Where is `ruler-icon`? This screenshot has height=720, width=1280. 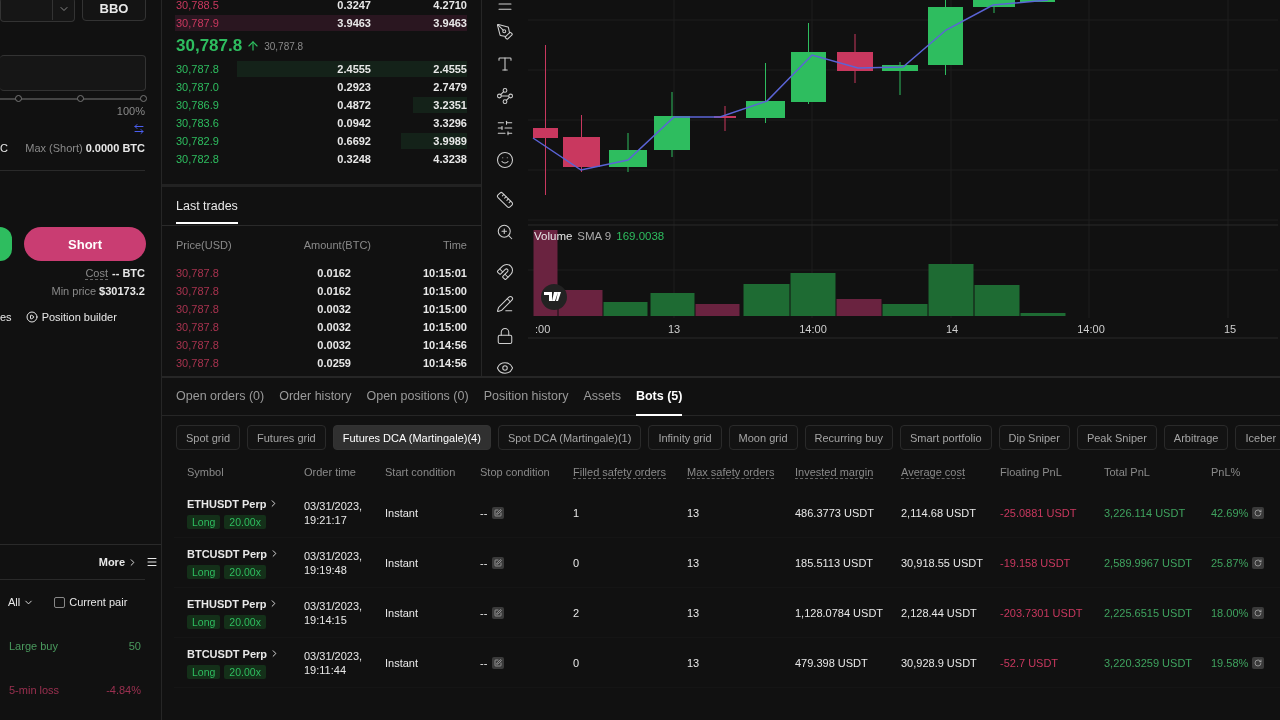 ruler-icon is located at coordinates (505, 200).